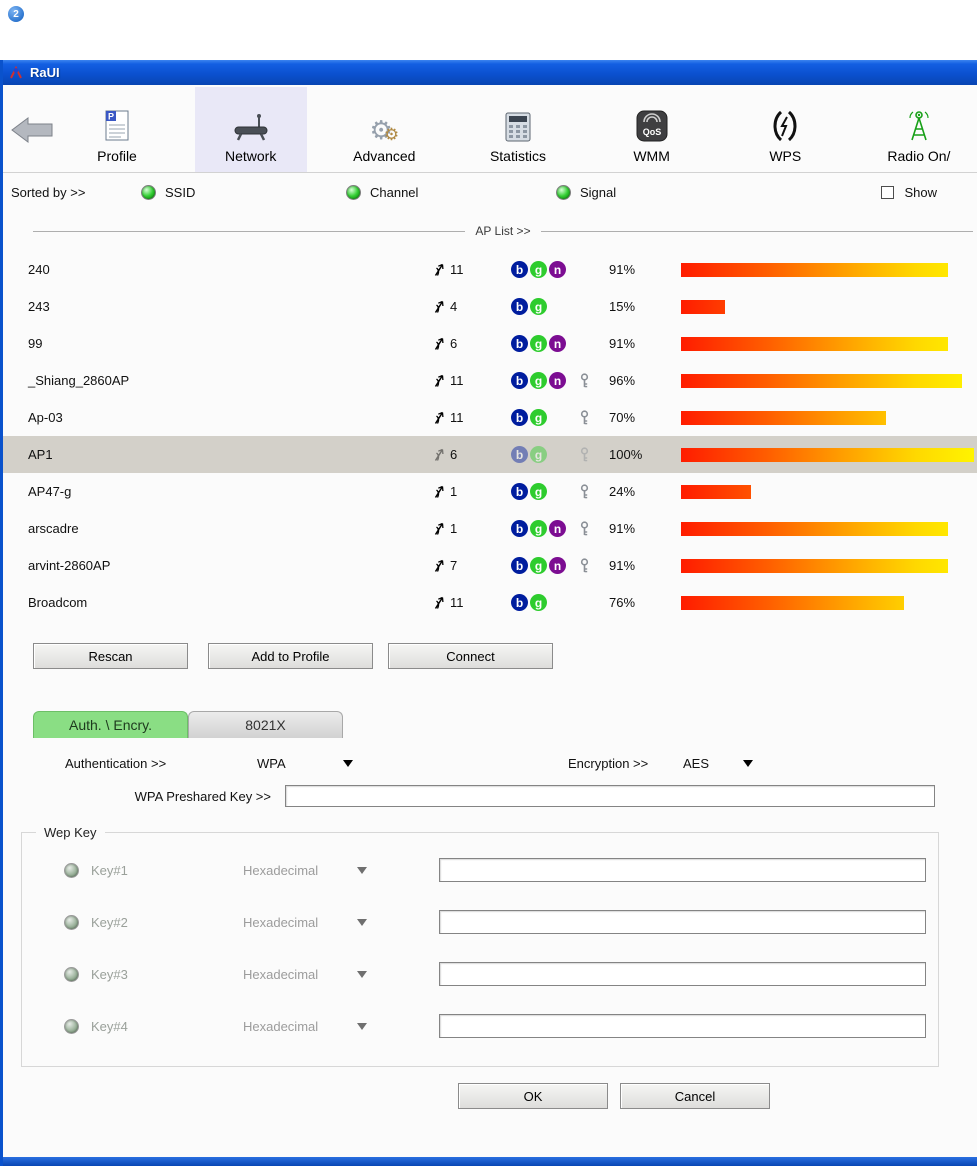 The width and height of the screenshot is (977, 1166). Describe the element at coordinates (384, 129) in the screenshot. I see `toolbar-item-advanced: ⚙ ⚙ Advanced` at that location.